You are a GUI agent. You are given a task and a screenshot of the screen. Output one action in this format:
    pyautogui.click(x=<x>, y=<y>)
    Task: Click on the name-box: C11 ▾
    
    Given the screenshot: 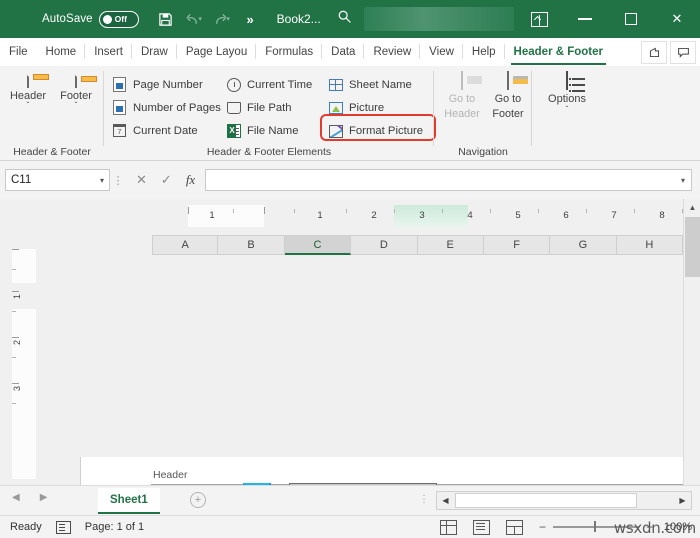 What is the action you would take?
    pyautogui.click(x=57, y=180)
    